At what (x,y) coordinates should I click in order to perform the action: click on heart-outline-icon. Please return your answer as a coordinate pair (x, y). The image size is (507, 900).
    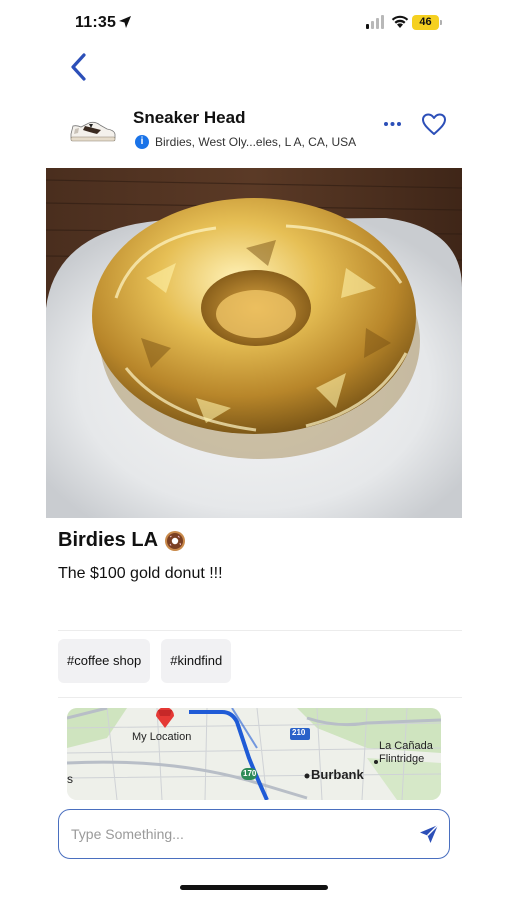
    Looking at the image, I should click on (434, 124).